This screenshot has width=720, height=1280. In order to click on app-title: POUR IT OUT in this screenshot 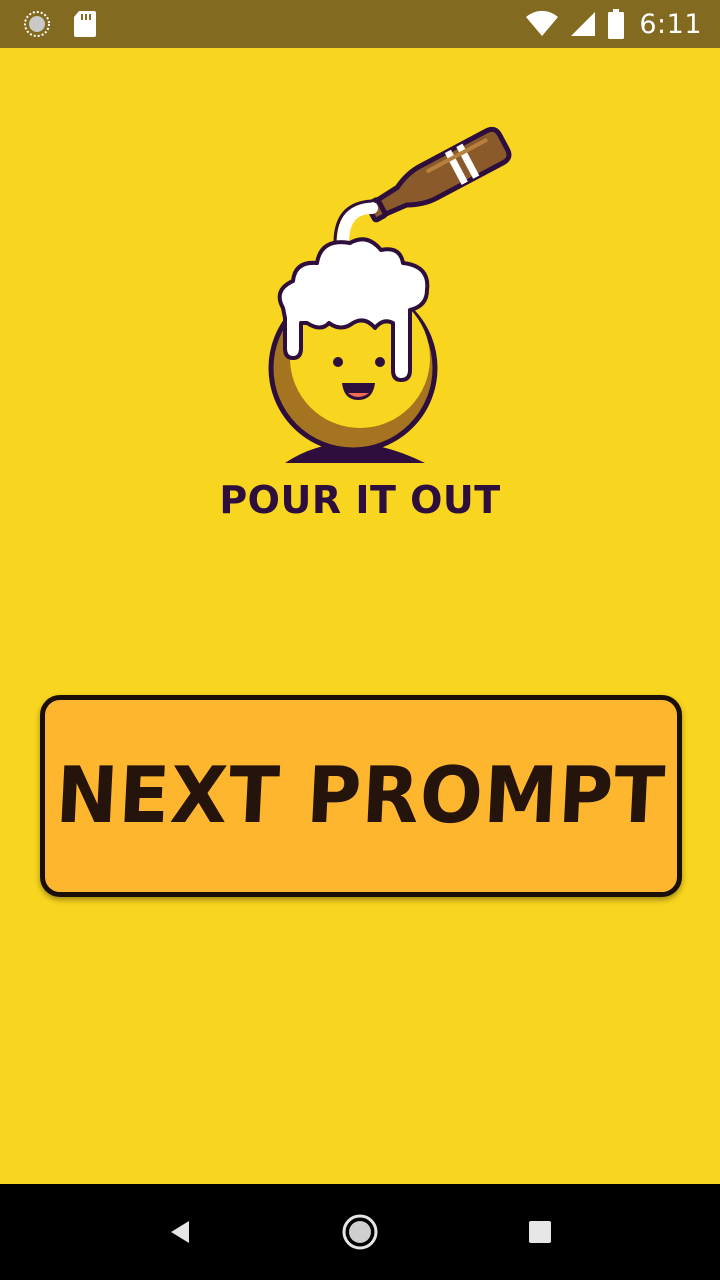, I will do `click(360, 500)`.